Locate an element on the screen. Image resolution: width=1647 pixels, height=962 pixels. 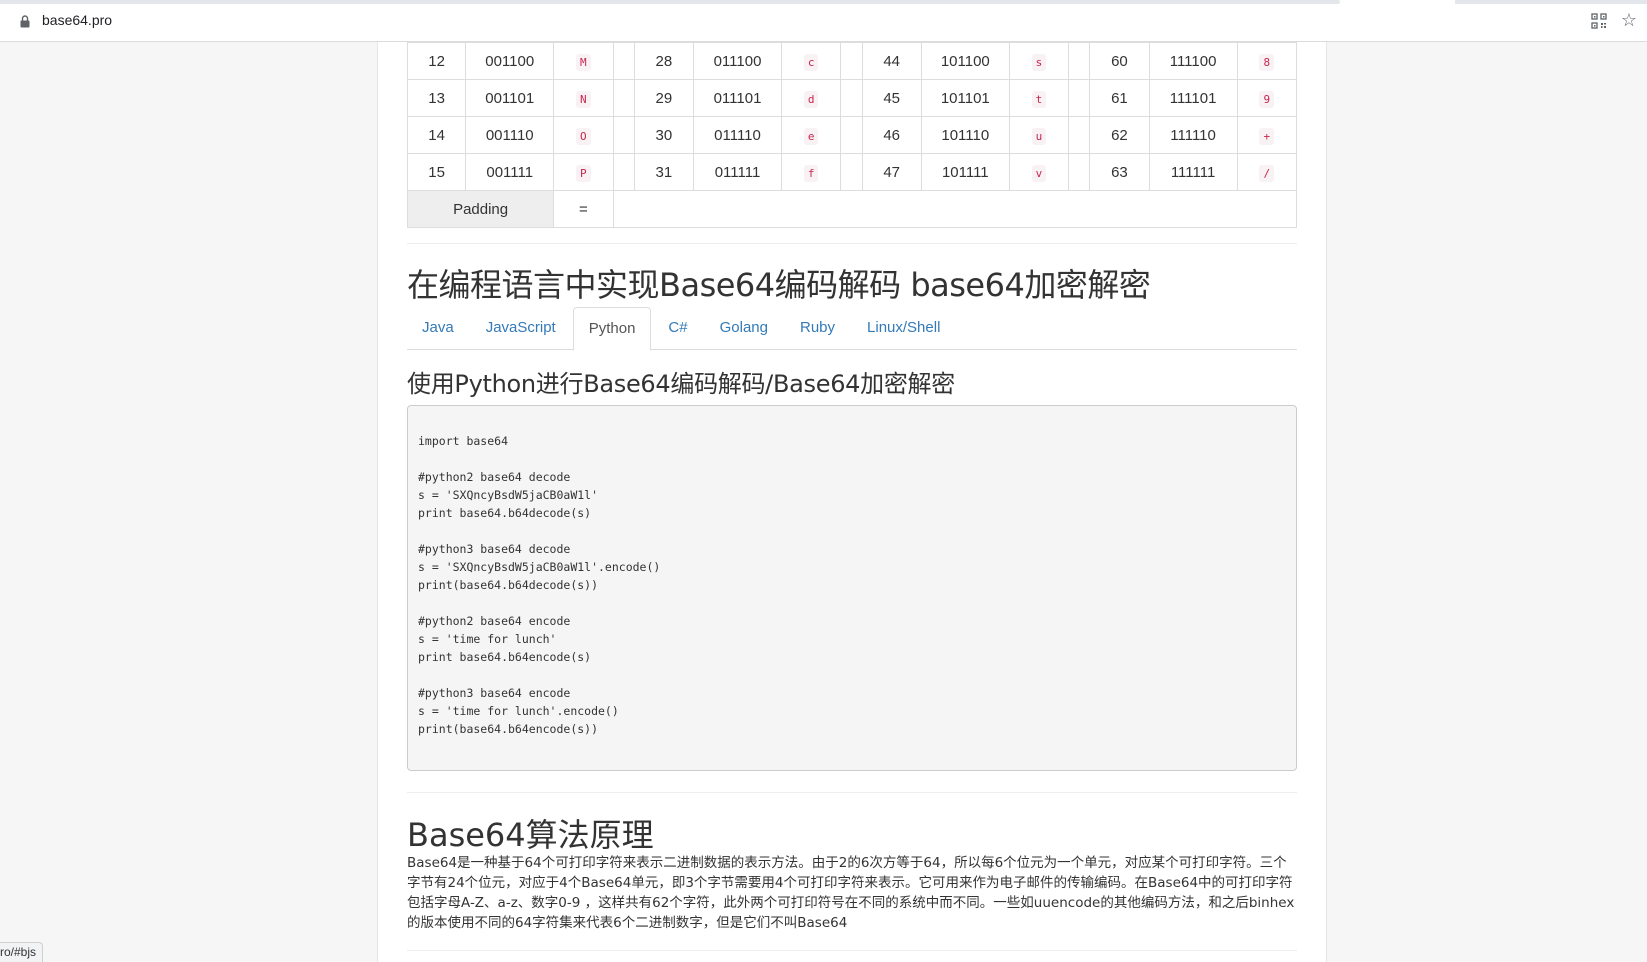
char-code: u is located at coordinates (1039, 136).